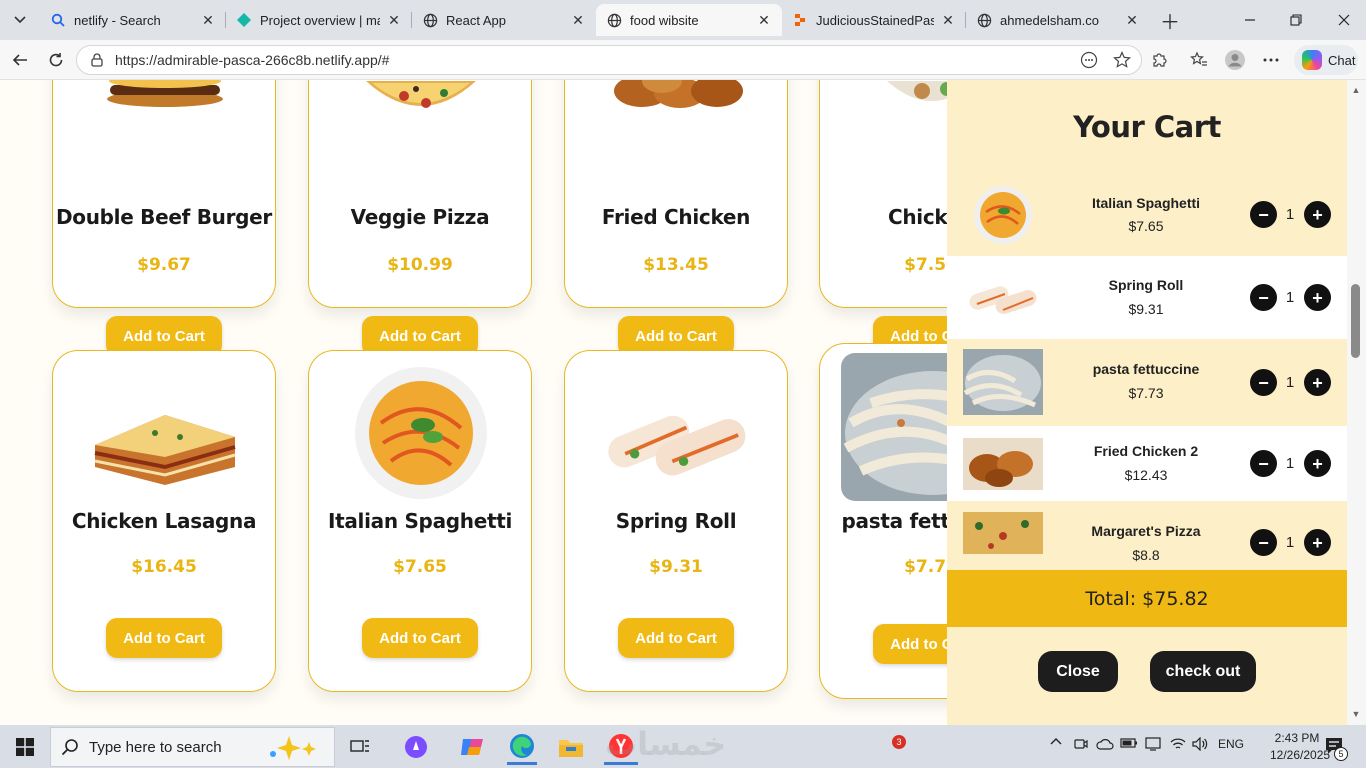 The image size is (1366, 768). What do you see at coordinates (1356, 90) in the screenshot?
I see `scroll-up-arrow-icon: ▲` at bounding box center [1356, 90].